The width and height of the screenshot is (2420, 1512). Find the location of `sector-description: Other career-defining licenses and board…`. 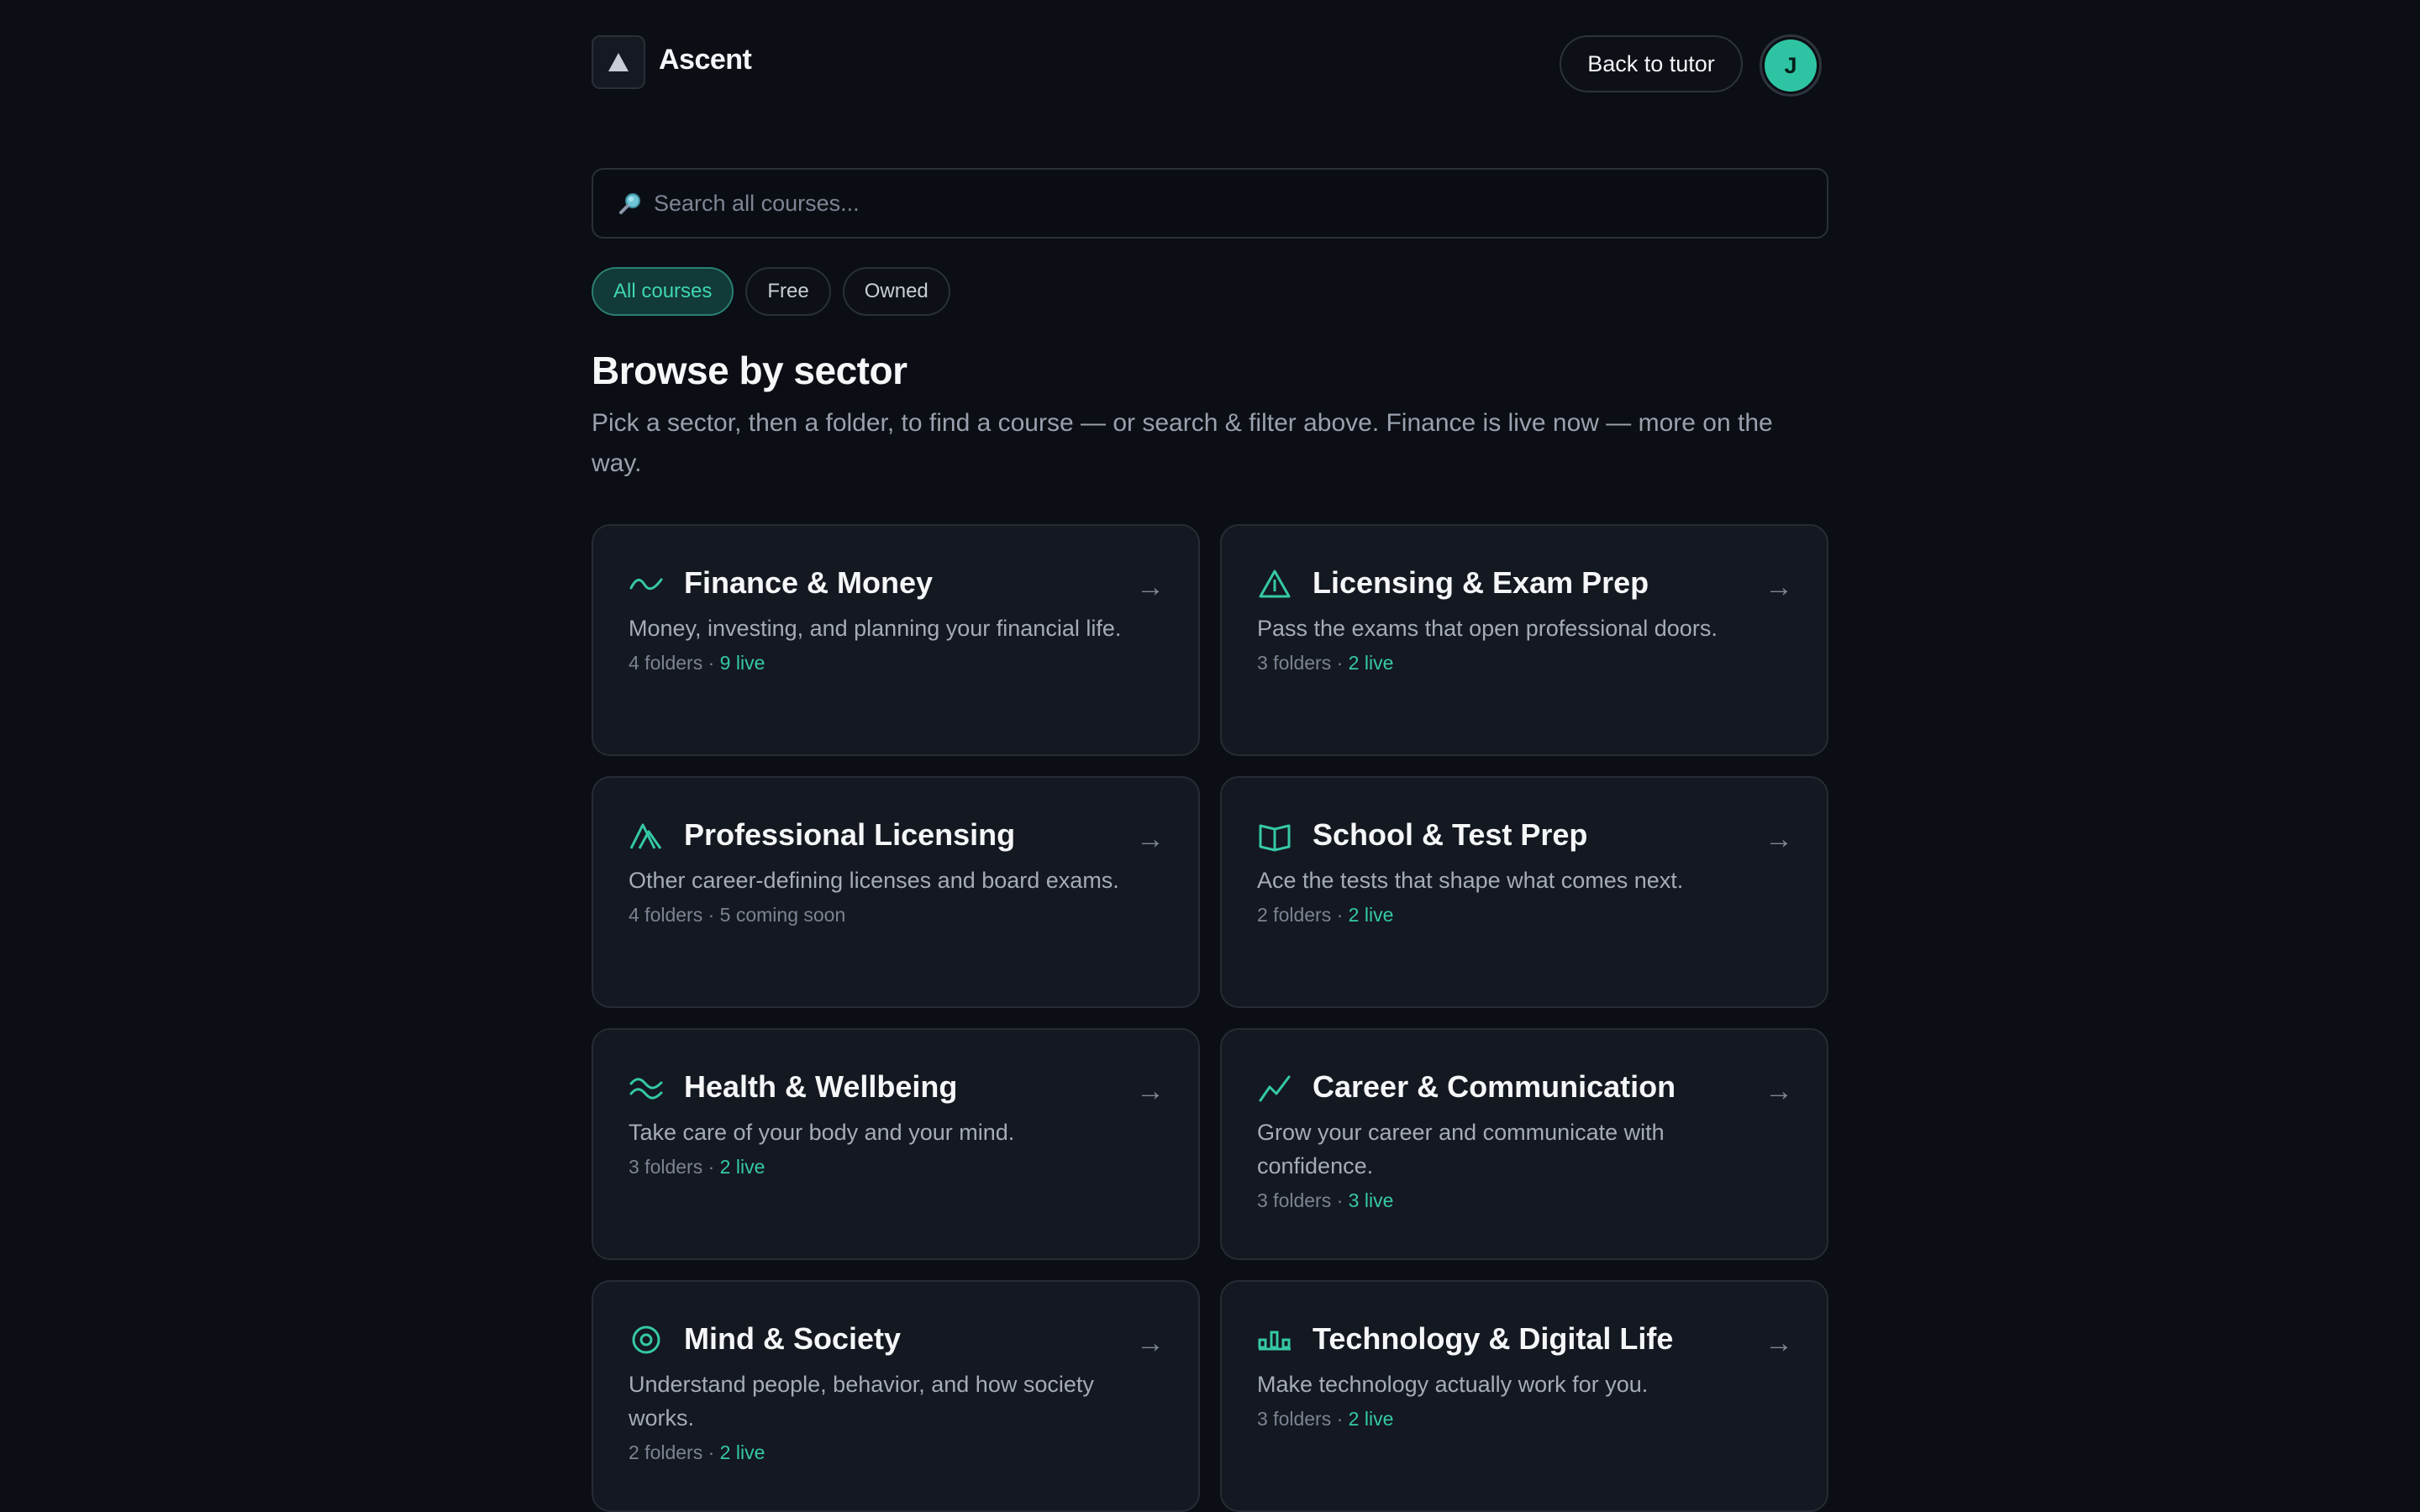

sector-description: Other career-defining licenses and board… is located at coordinates (874, 880).